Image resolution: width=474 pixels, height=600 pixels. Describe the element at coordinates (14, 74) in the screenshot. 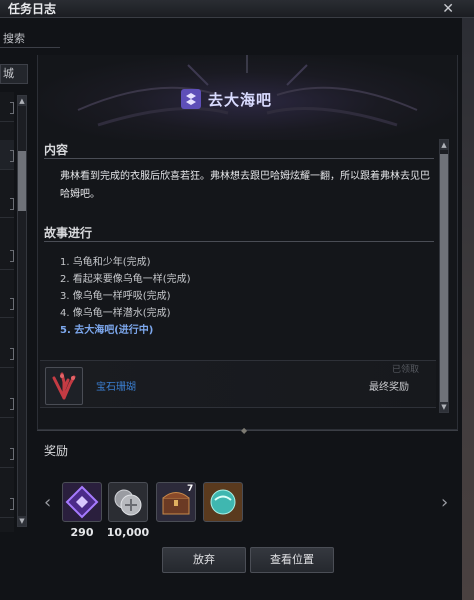

I see `category-filter: 城` at that location.